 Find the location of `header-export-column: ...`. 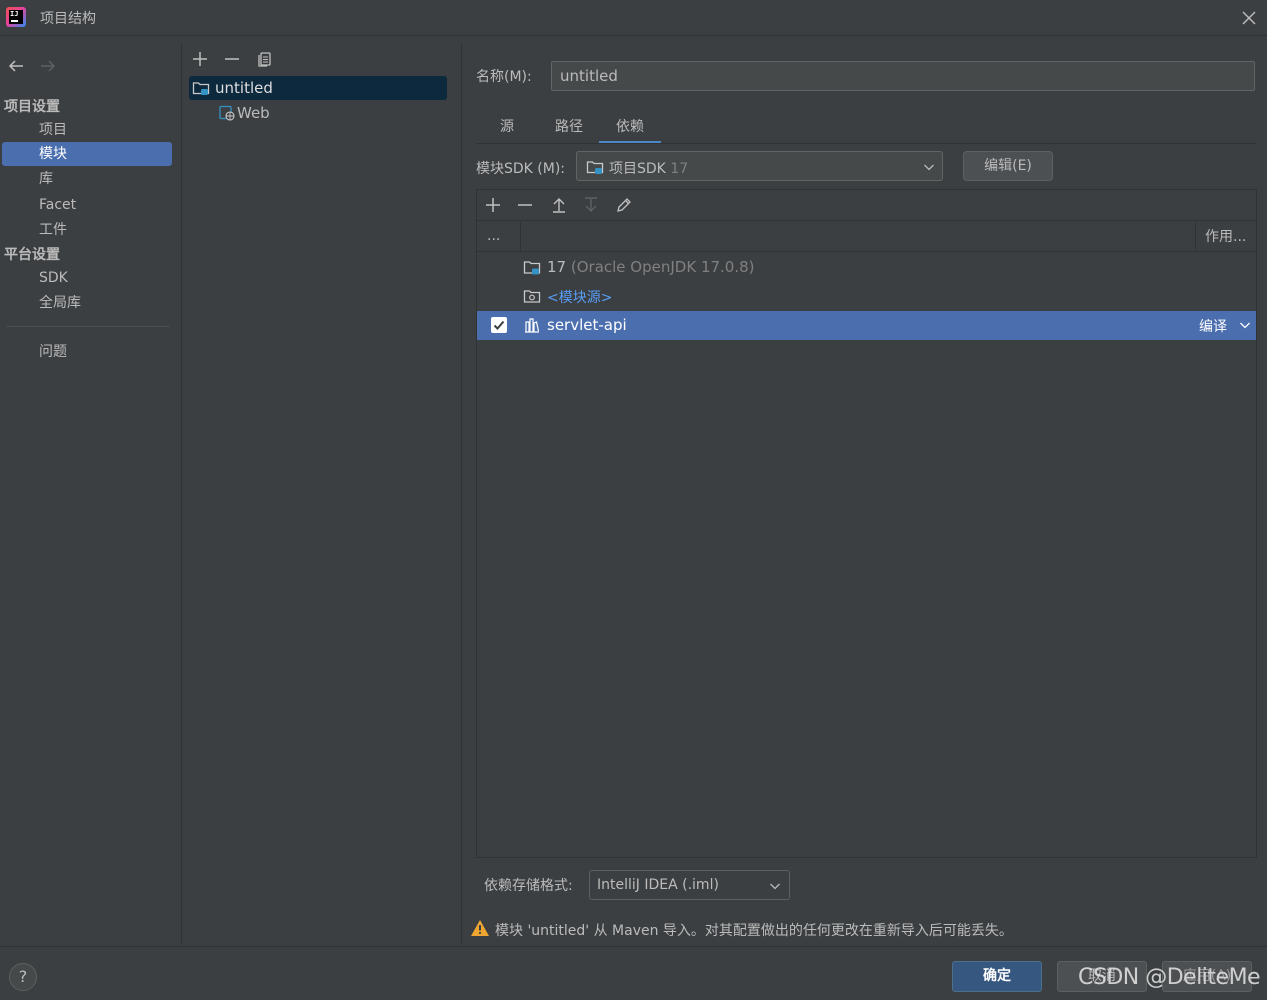

header-export-column: ... is located at coordinates (499, 237).